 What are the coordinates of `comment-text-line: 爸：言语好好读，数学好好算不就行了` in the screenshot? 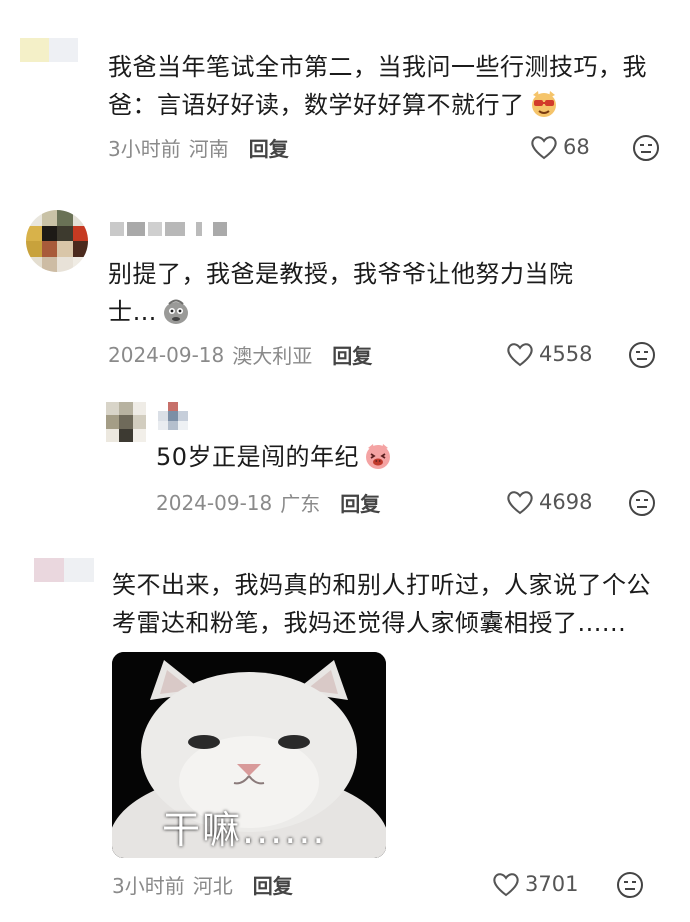 It's located at (316, 105).